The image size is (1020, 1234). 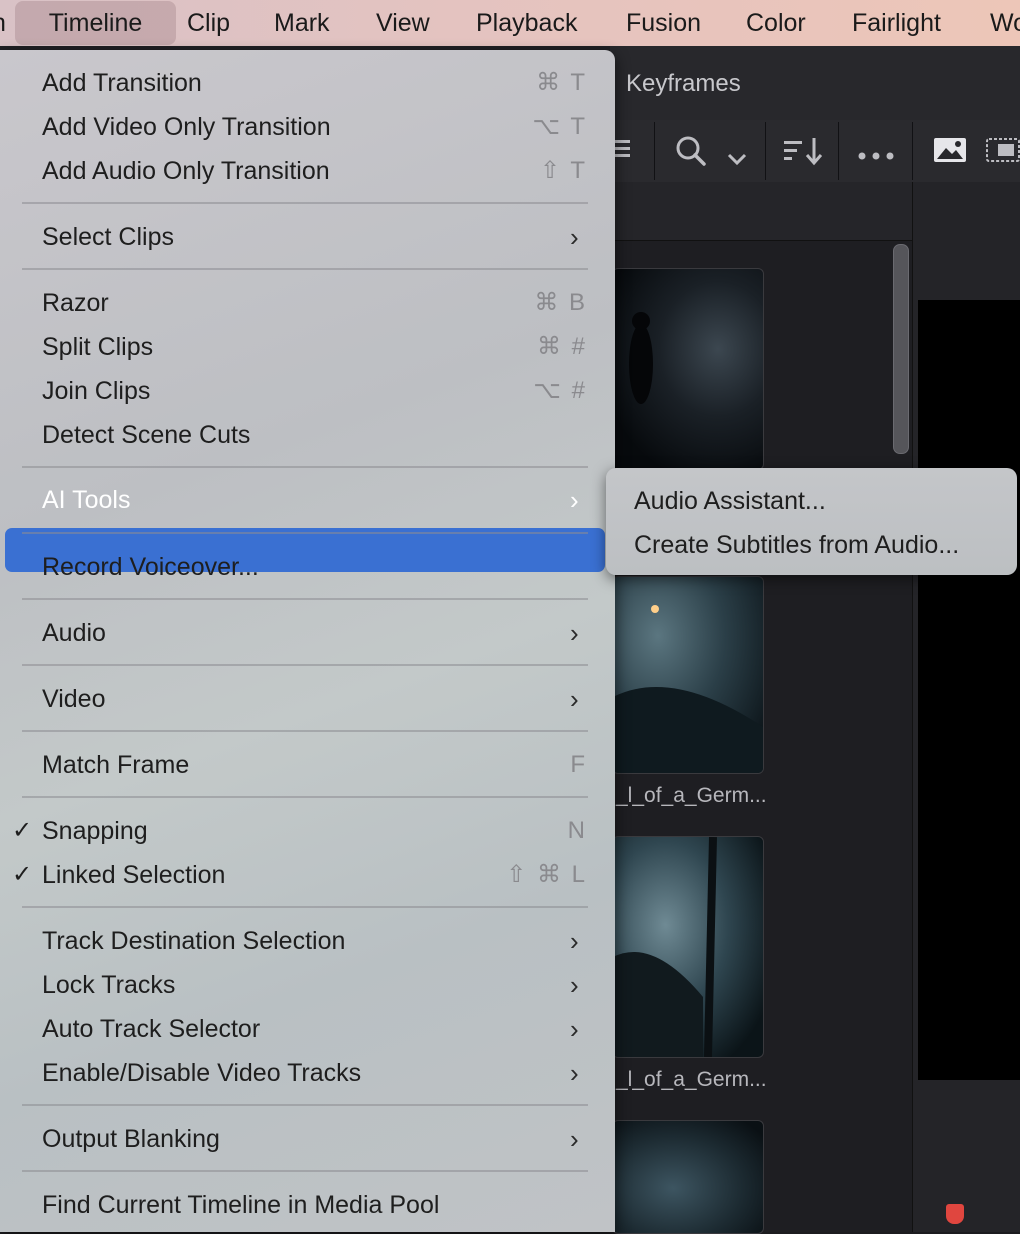 I want to click on menu-item-label: Track Destination Selection, so click(x=194, y=941).